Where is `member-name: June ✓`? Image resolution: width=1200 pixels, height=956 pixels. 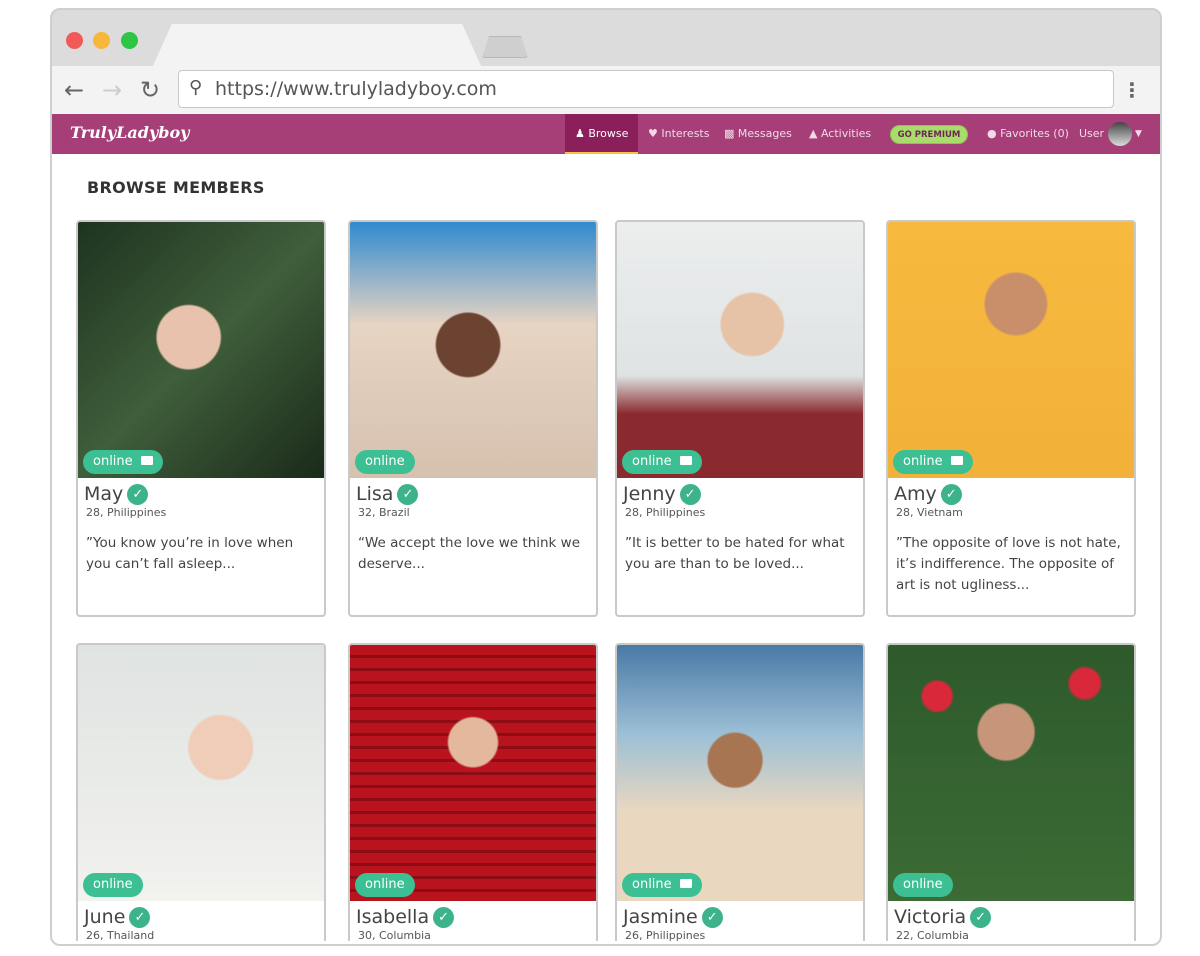 member-name: June ✓ is located at coordinates (117, 917).